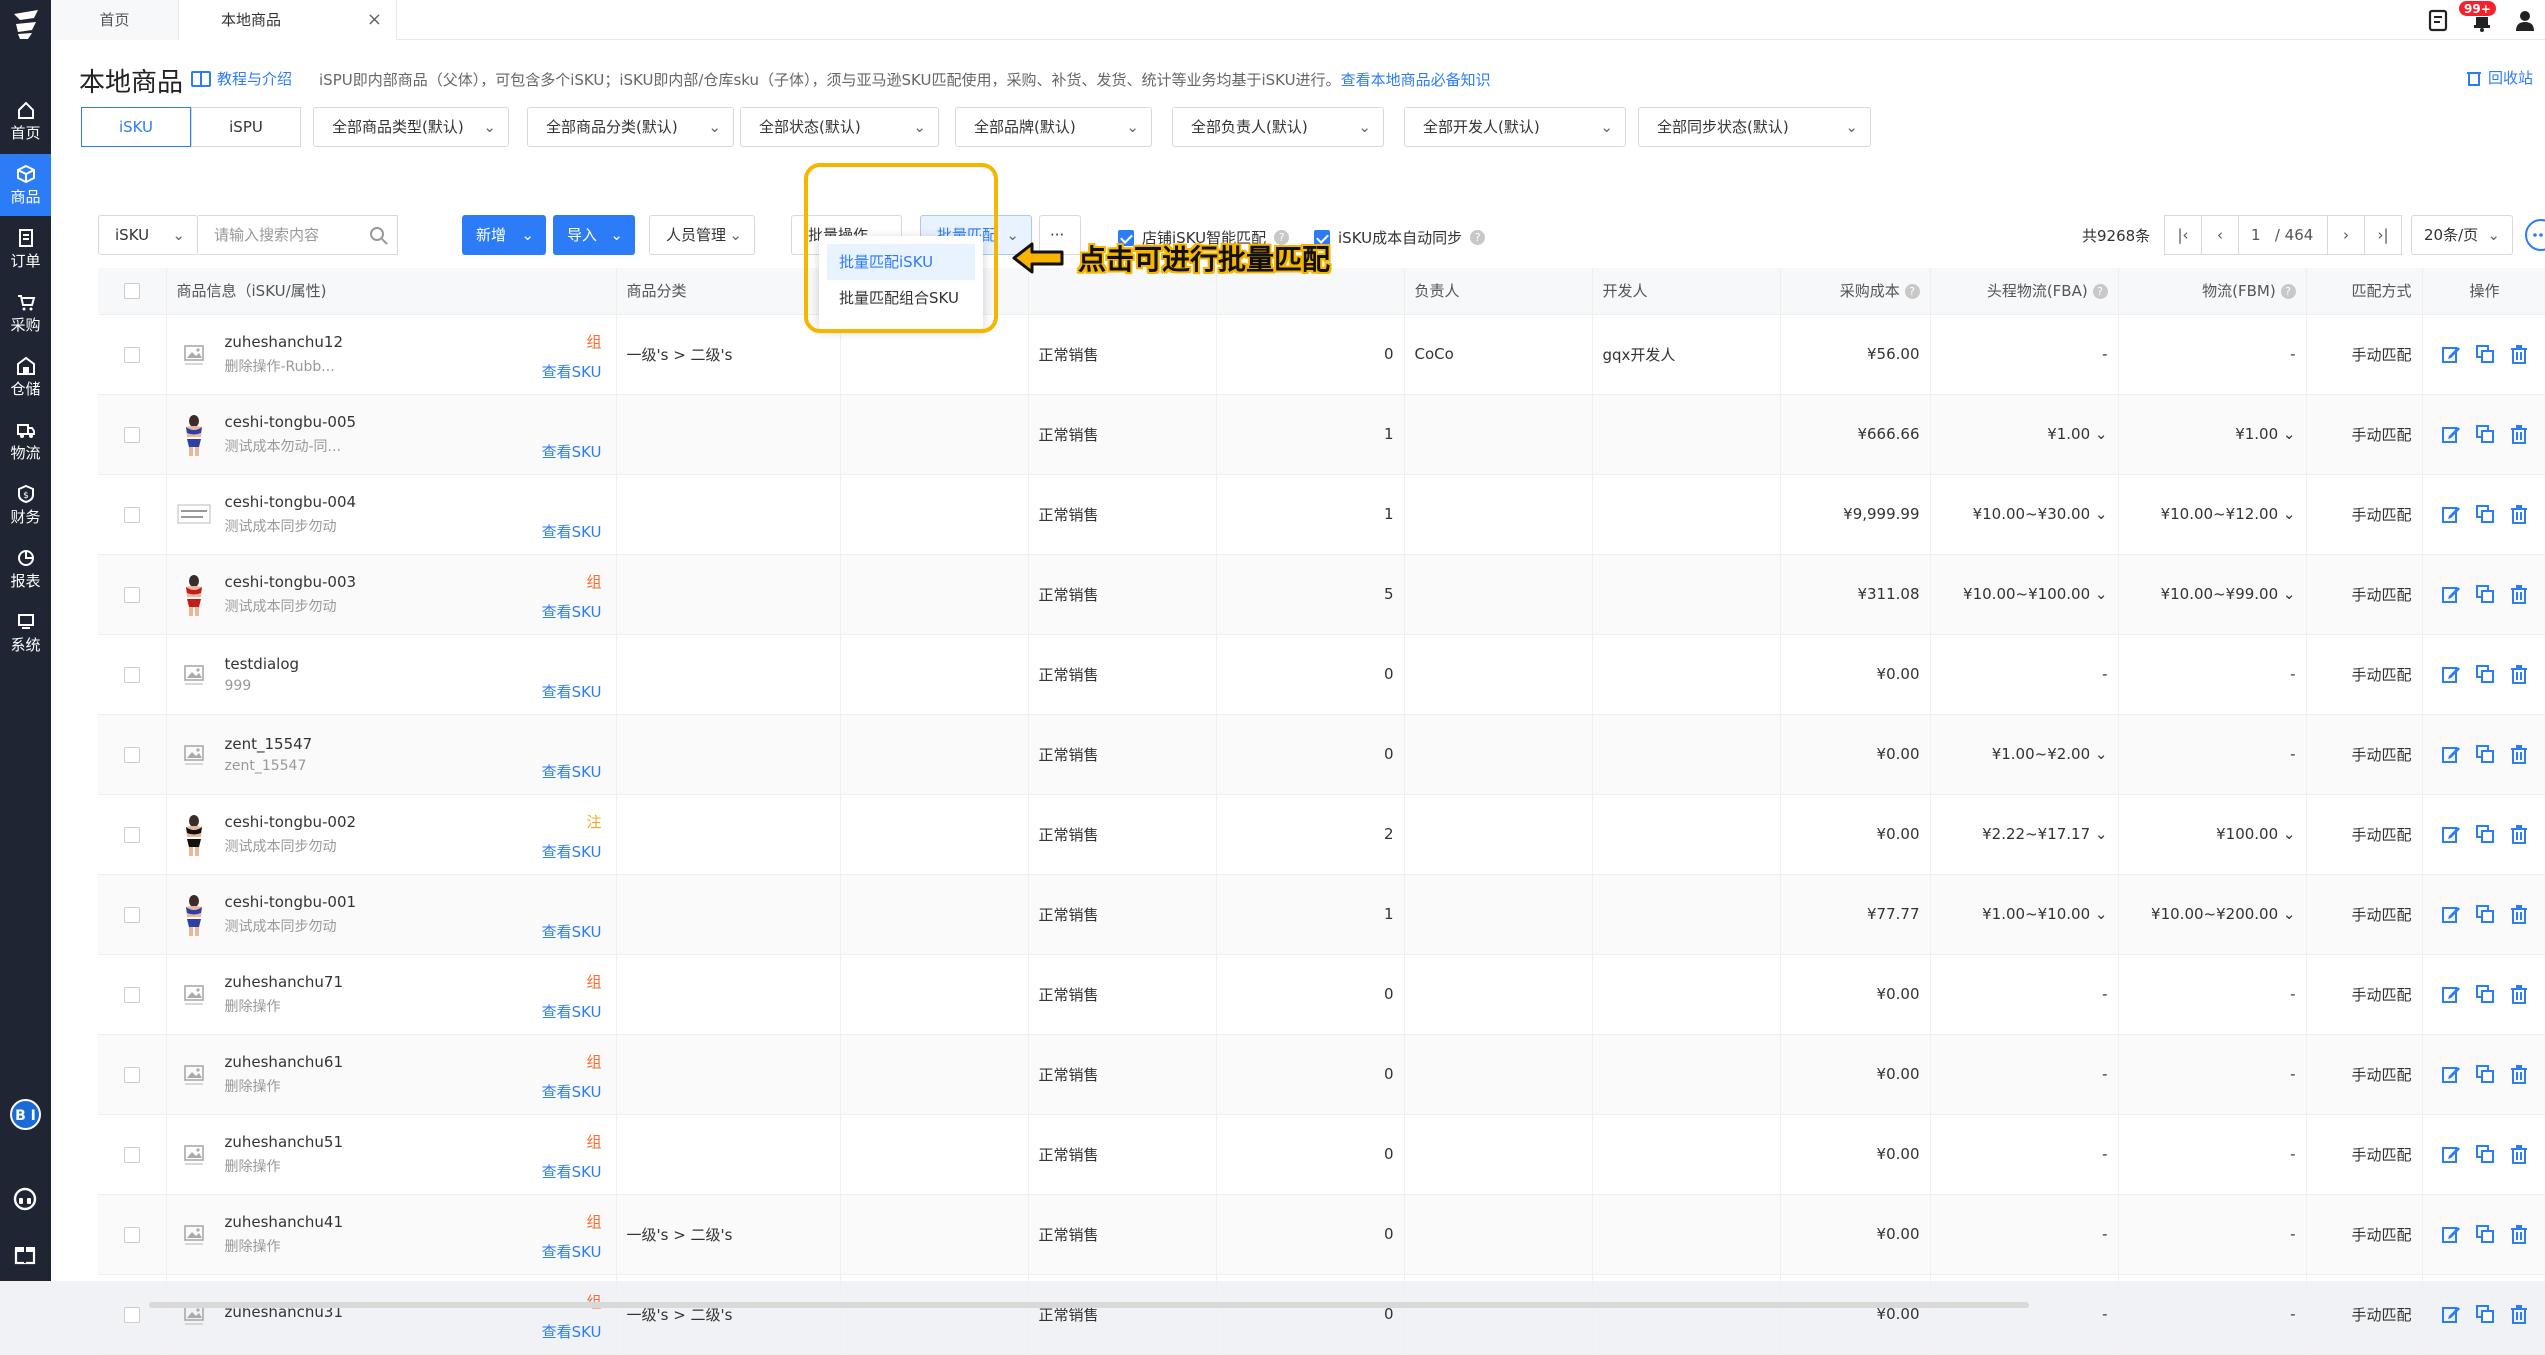 Image resolution: width=2545 pixels, height=1355 pixels. I want to click on table-row: zuheshanchu71 删除操作组查看SKU 正常销售 0 ¥0.00- - 手动匹配, so click(1321, 994).